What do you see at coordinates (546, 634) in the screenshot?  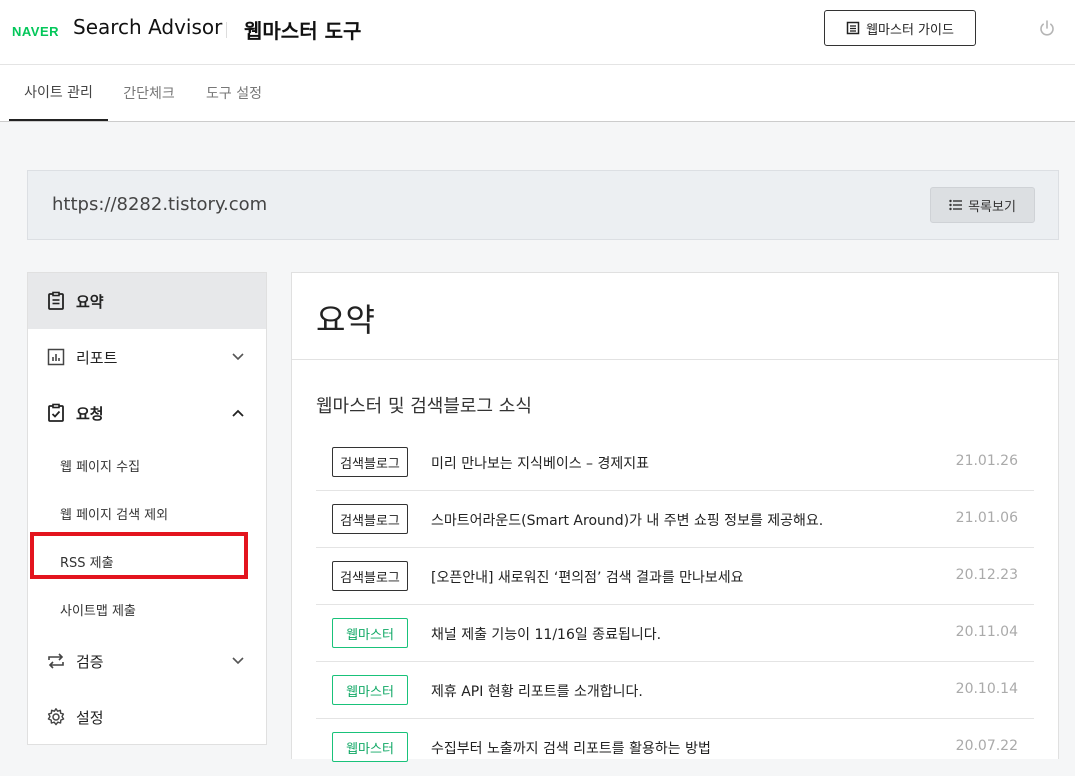 I see `news-title: 채널 제출 기능이 11/16일 종료됩니다.` at bounding box center [546, 634].